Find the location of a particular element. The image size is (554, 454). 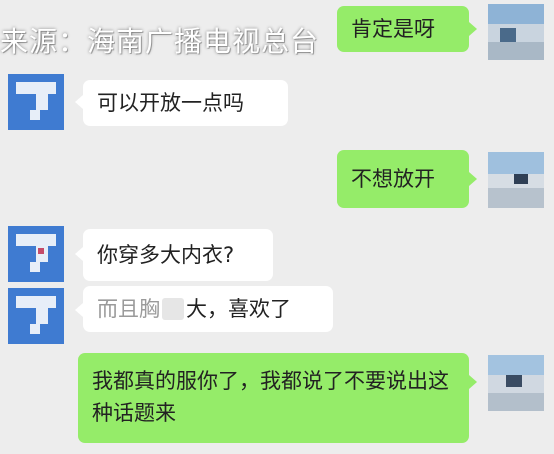

message-bubble-incoming: 而且胸 大，喜欢了 is located at coordinates (208, 309).